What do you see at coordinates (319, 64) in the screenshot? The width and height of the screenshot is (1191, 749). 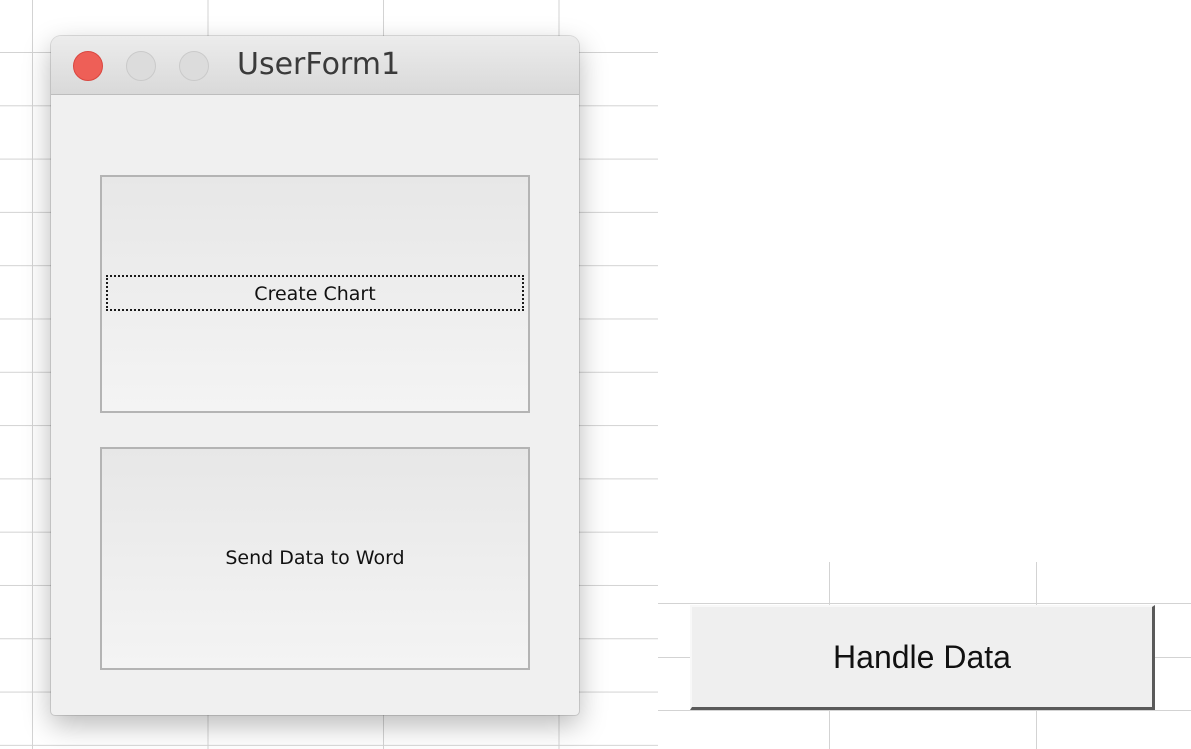 I see `window-title: UserForm1` at bounding box center [319, 64].